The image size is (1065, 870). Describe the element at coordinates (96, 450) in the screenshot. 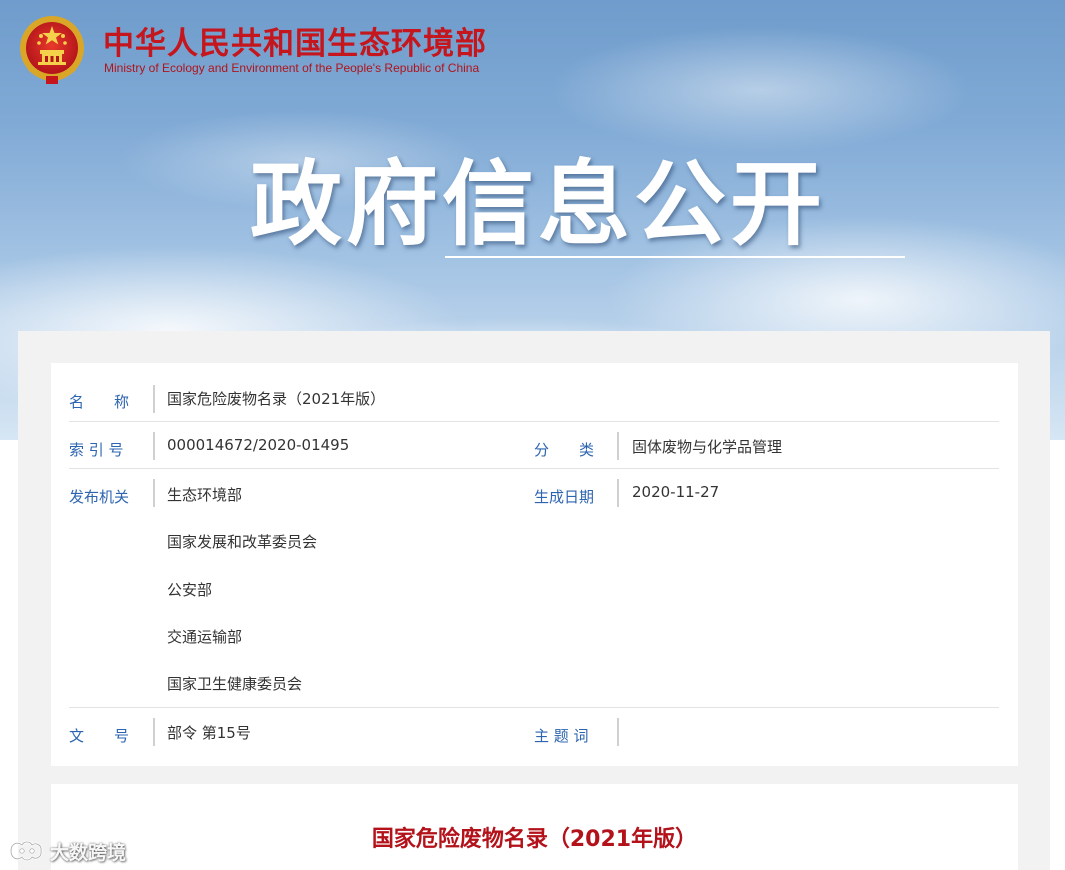

I see `index-label: 索 引 号` at that location.